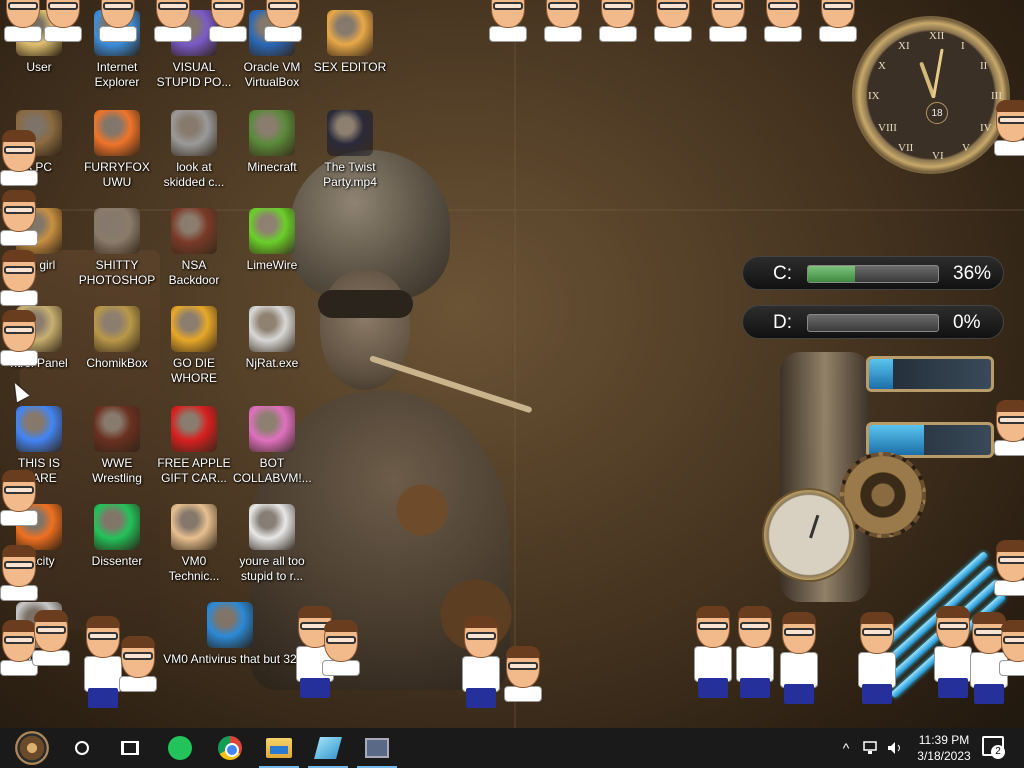 The width and height of the screenshot is (1024, 768). I want to click on vm-taskbar, so click(377, 748).